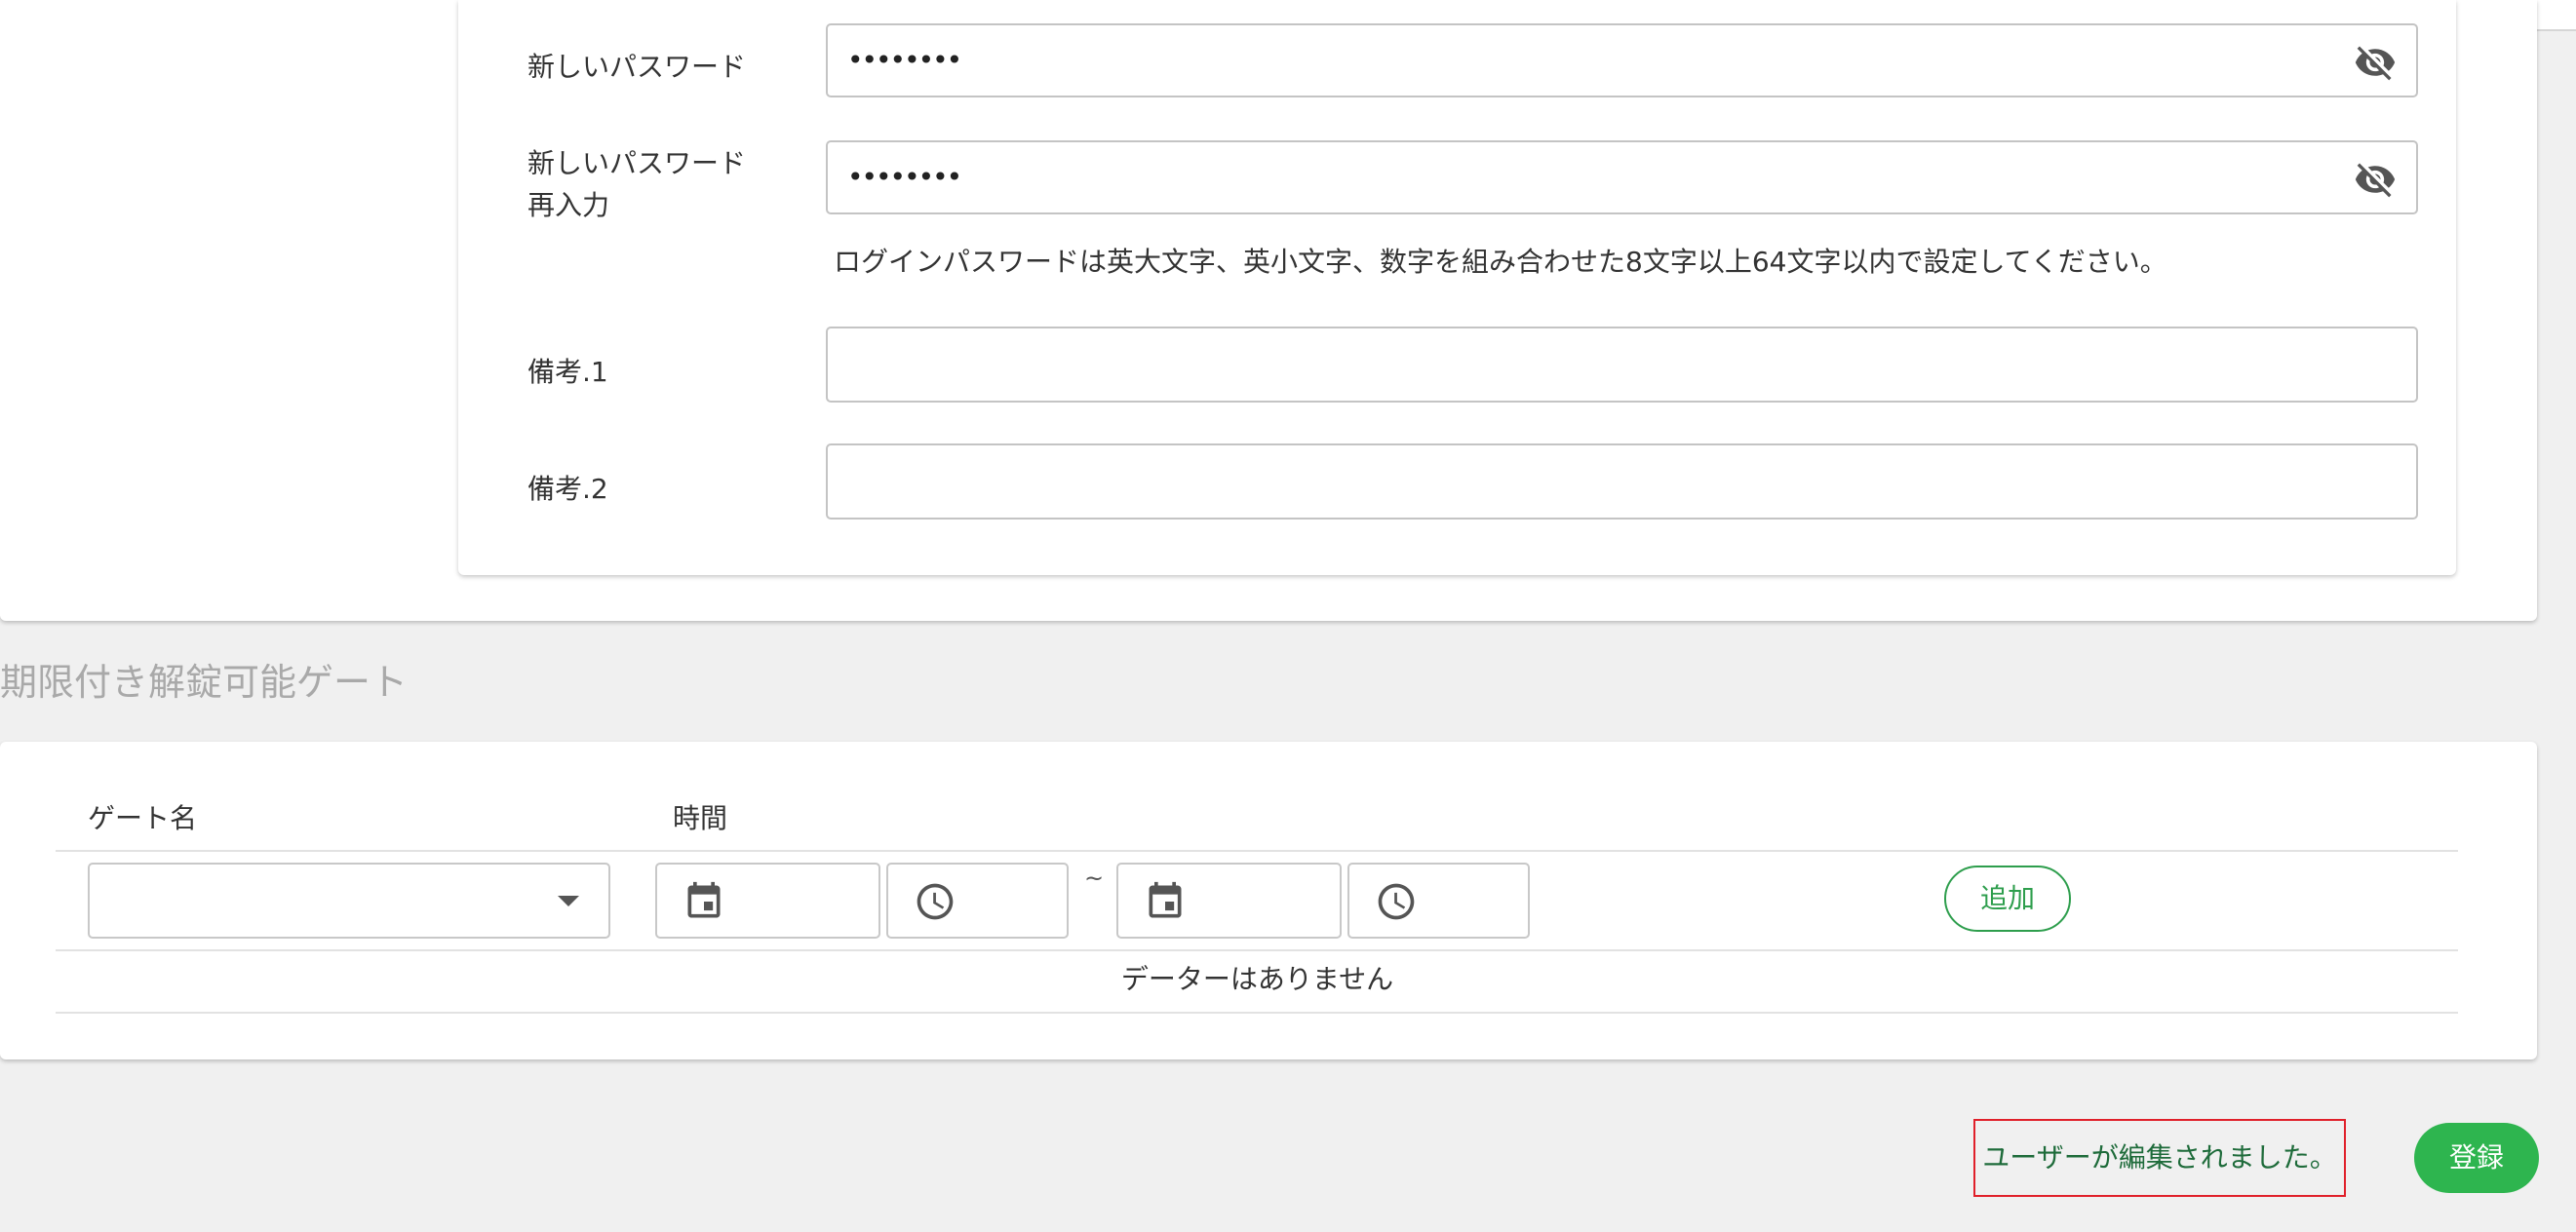 The width and height of the screenshot is (2576, 1232). I want to click on timed-gates-section-title: 期限付き解錠可能ゲート, so click(204, 682).